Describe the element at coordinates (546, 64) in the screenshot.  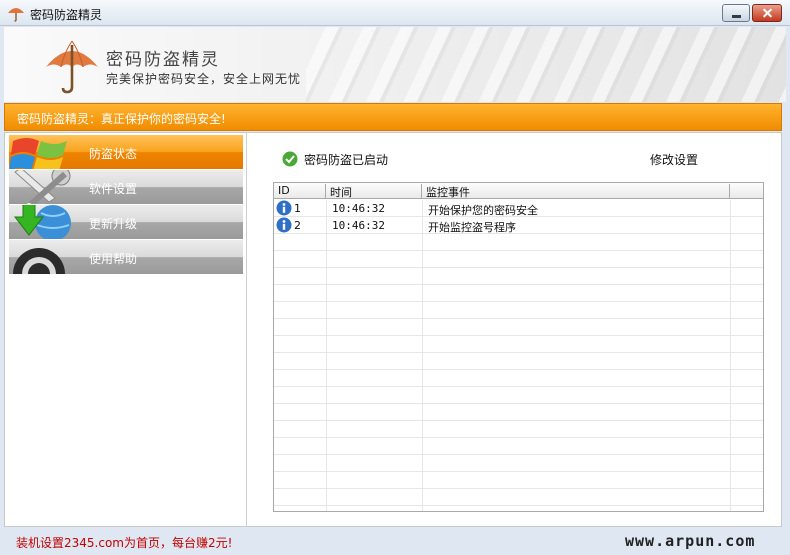
I see `banner-decoration` at that location.